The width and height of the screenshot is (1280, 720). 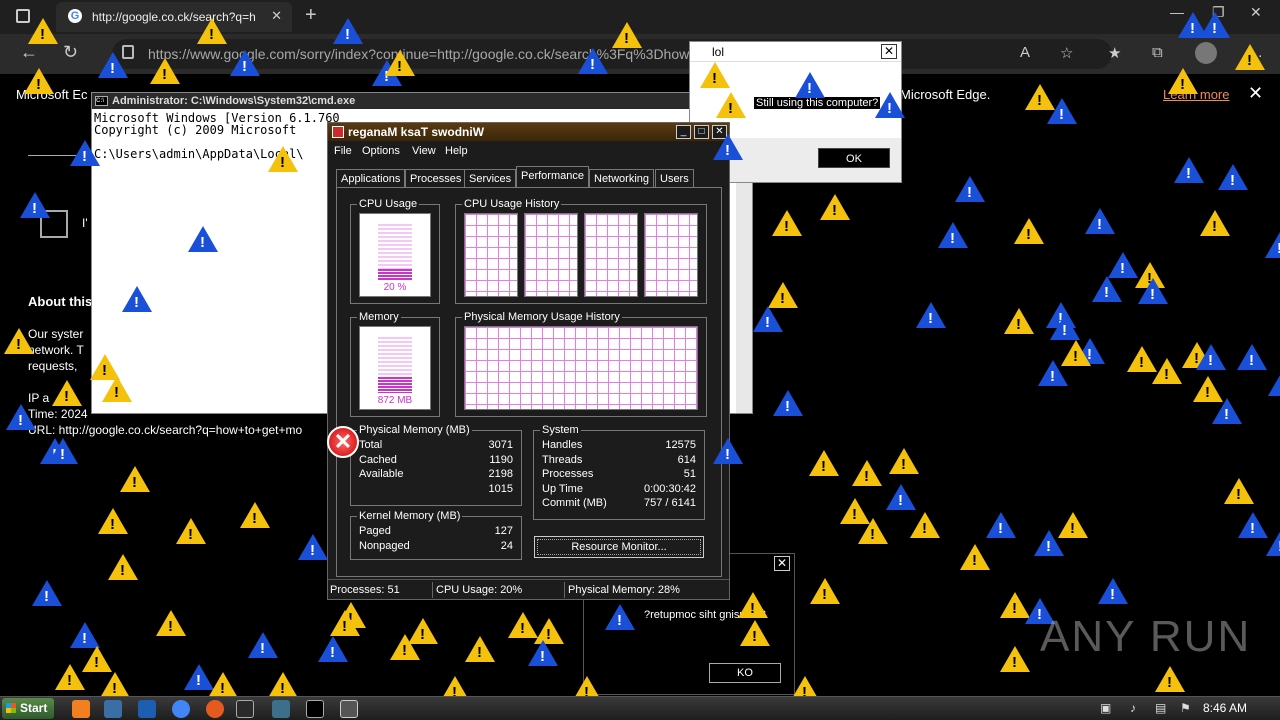 I want to click on tab-close-icon: ✕, so click(x=276, y=16).